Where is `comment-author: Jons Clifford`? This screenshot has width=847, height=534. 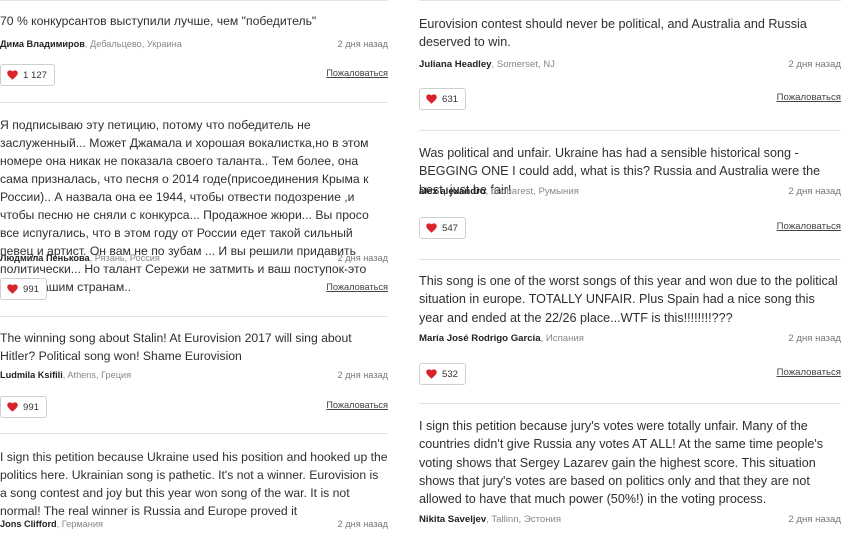
comment-author: Jons Clifford is located at coordinates (28, 524).